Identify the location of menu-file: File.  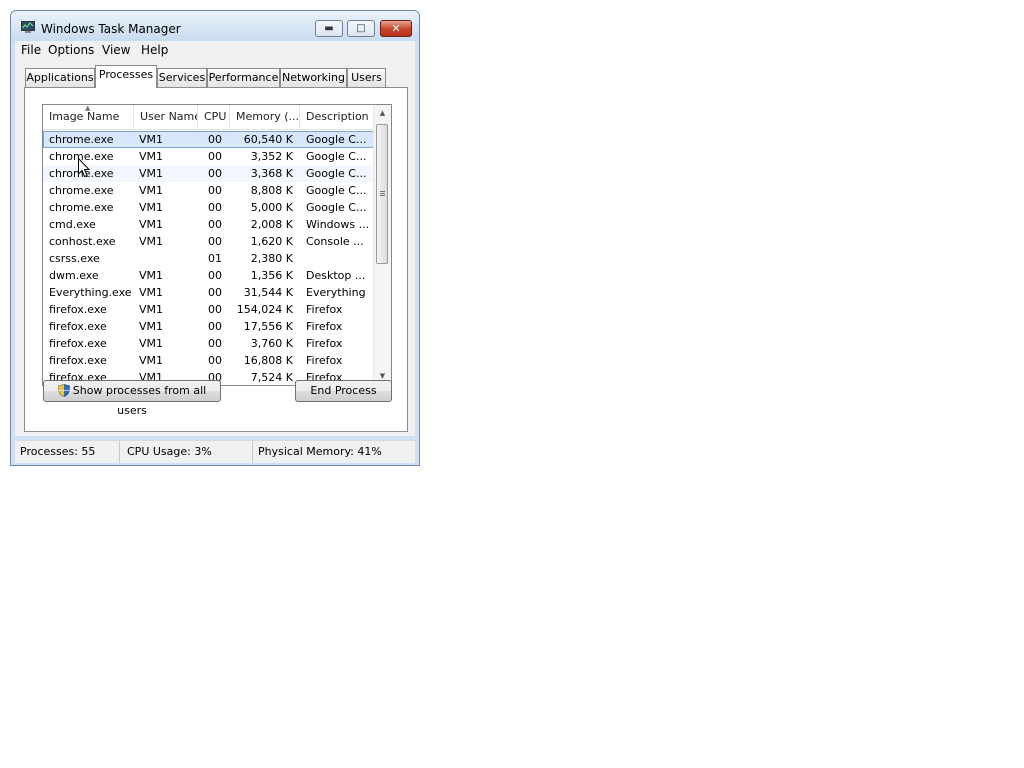
(31, 50).